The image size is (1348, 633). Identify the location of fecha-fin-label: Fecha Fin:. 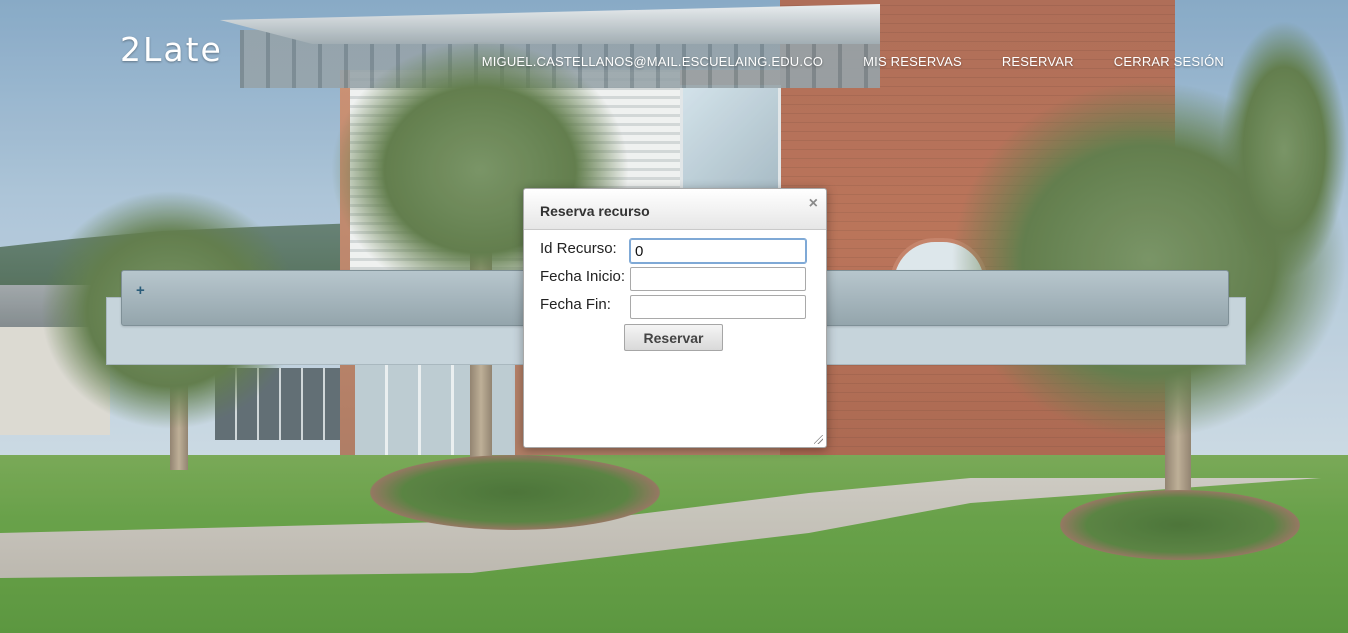
(575, 304).